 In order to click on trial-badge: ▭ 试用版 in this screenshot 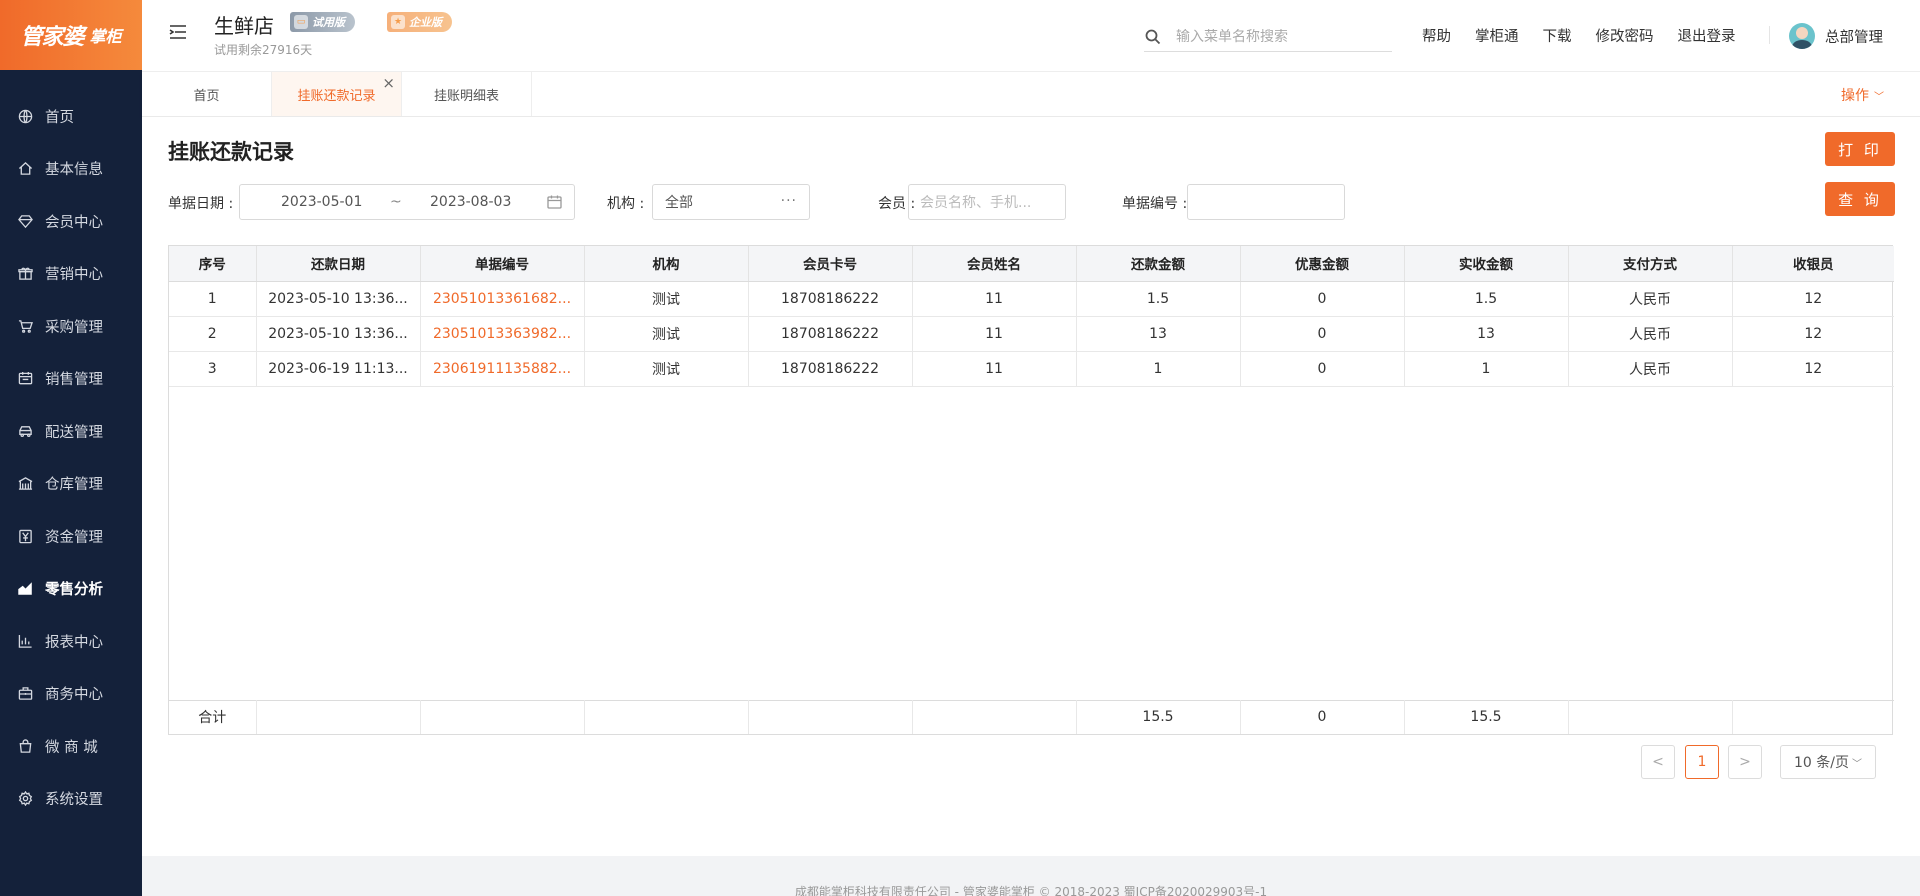, I will do `click(322, 22)`.